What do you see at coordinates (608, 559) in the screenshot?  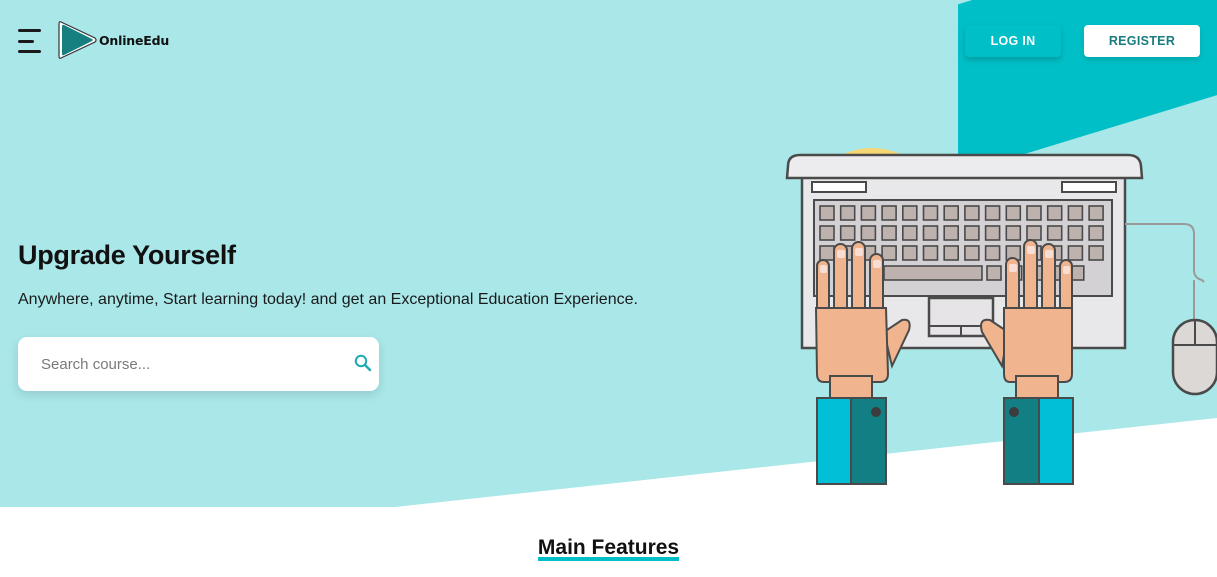 I see `heading-underline` at bounding box center [608, 559].